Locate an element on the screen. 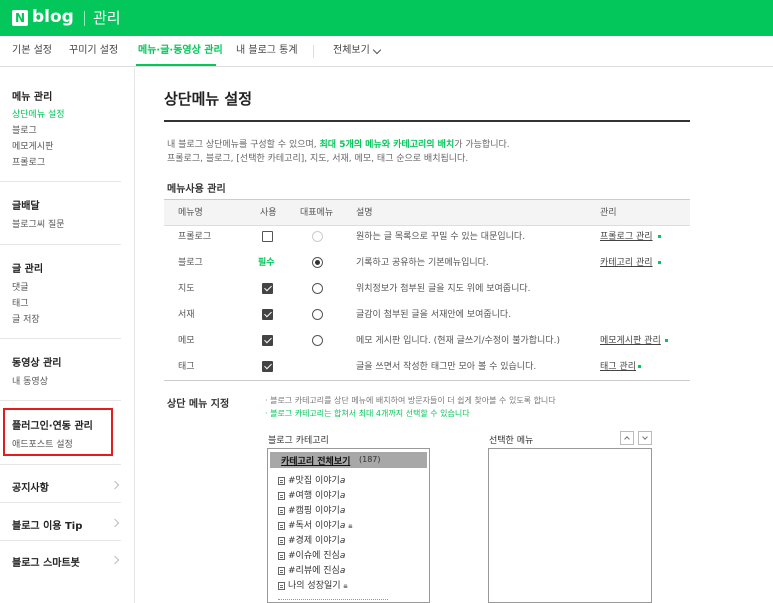 This screenshot has height=603, width=773. menu-desc: 메모 게시판 입니다. (현재 글쓰기/수정이 불가합니다.) is located at coordinates (458, 341).